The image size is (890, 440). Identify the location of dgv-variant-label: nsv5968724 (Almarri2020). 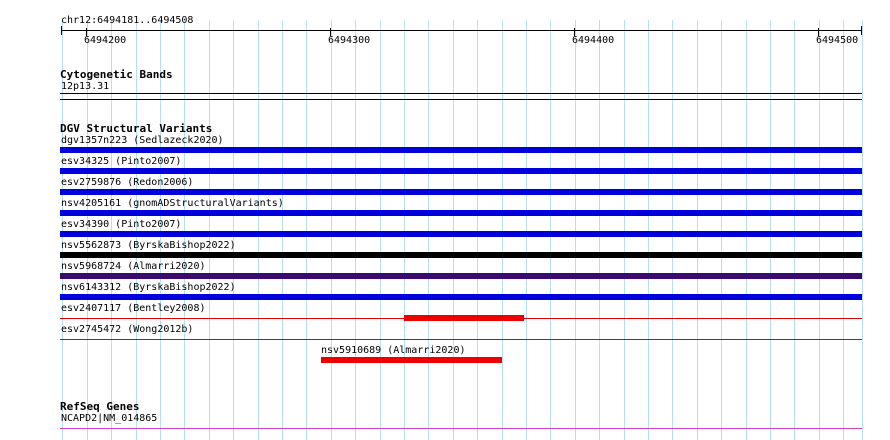
(133, 267).